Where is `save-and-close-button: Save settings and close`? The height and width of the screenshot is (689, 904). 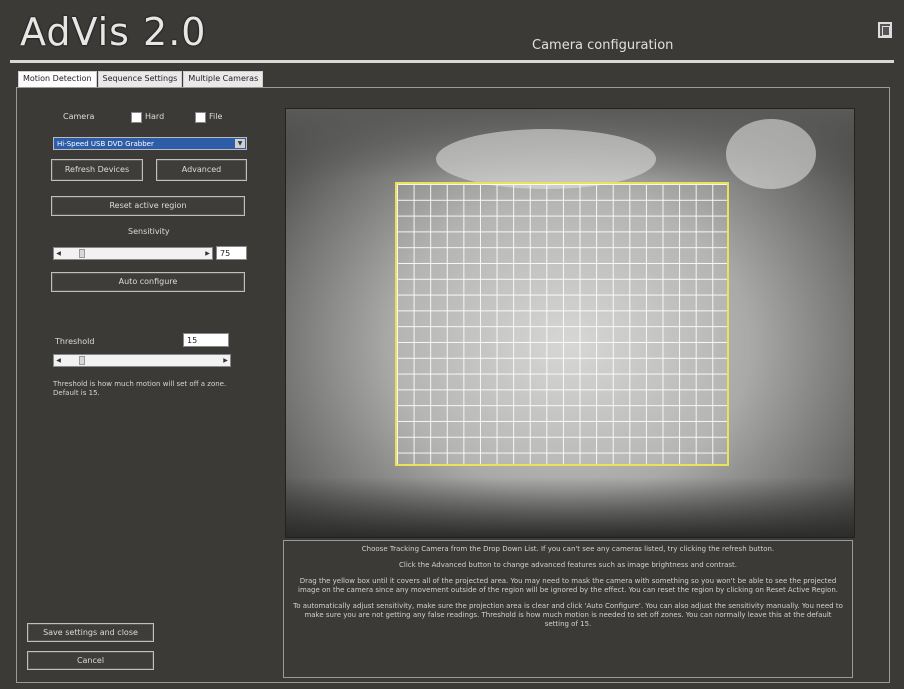 save-and-close-button: Save settings and close is located at coordinates (90, 632).